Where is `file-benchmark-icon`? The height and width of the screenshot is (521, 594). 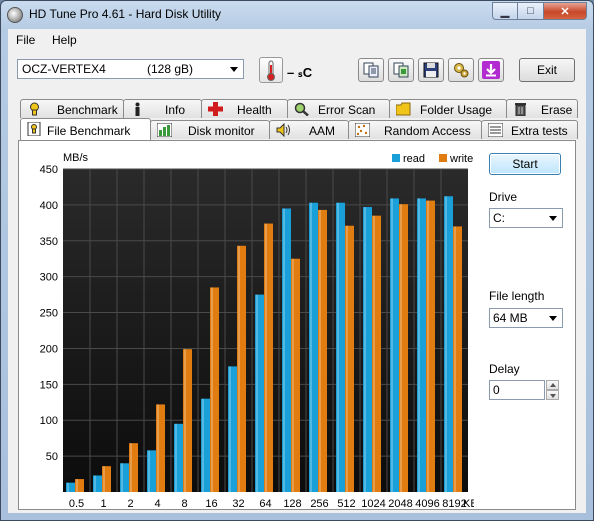
file-benchmark-icon is located at coordinates (34, 129).